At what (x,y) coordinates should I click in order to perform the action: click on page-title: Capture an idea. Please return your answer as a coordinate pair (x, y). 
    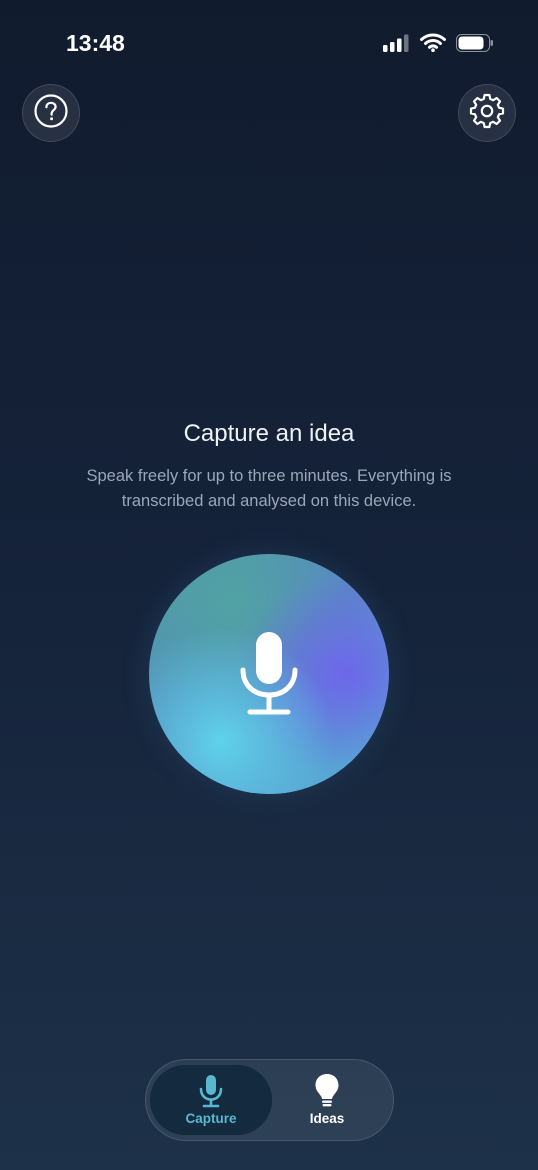
    Looking at the image, I should click on (269, 433).